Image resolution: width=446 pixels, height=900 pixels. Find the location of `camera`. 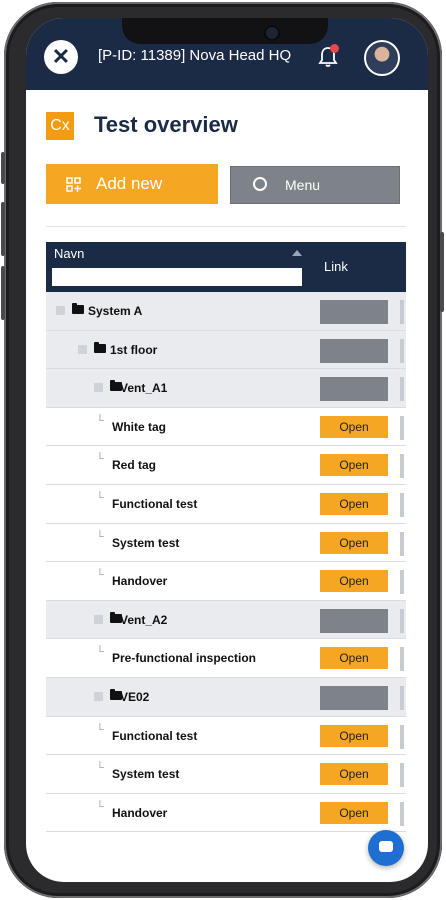

camera is located at coordinates (272, 33).